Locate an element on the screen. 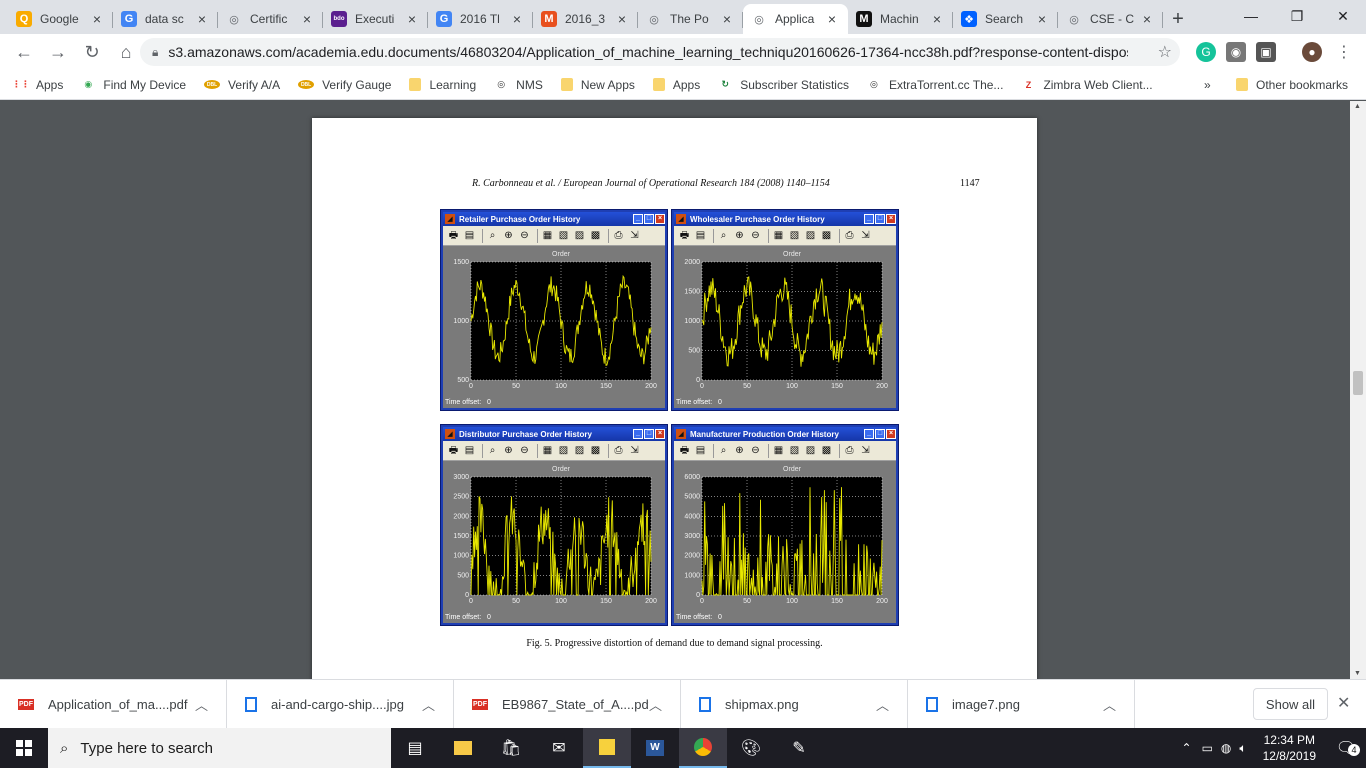  tab-4: G 2016 Tl × is located at coordinates (480, 19).